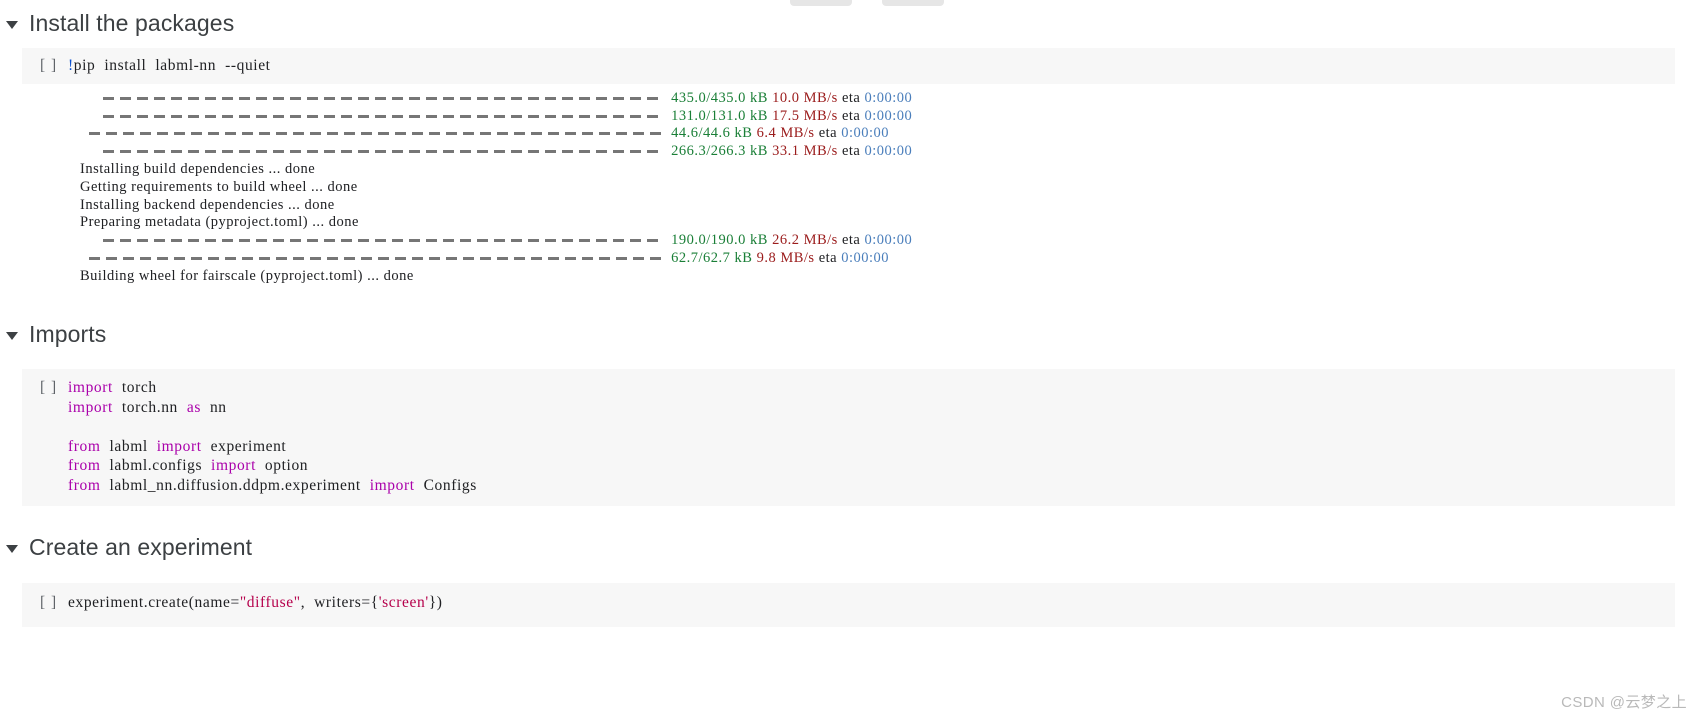  I want to click on download-size: 190.0/190.0 kB, so click(720, 240).